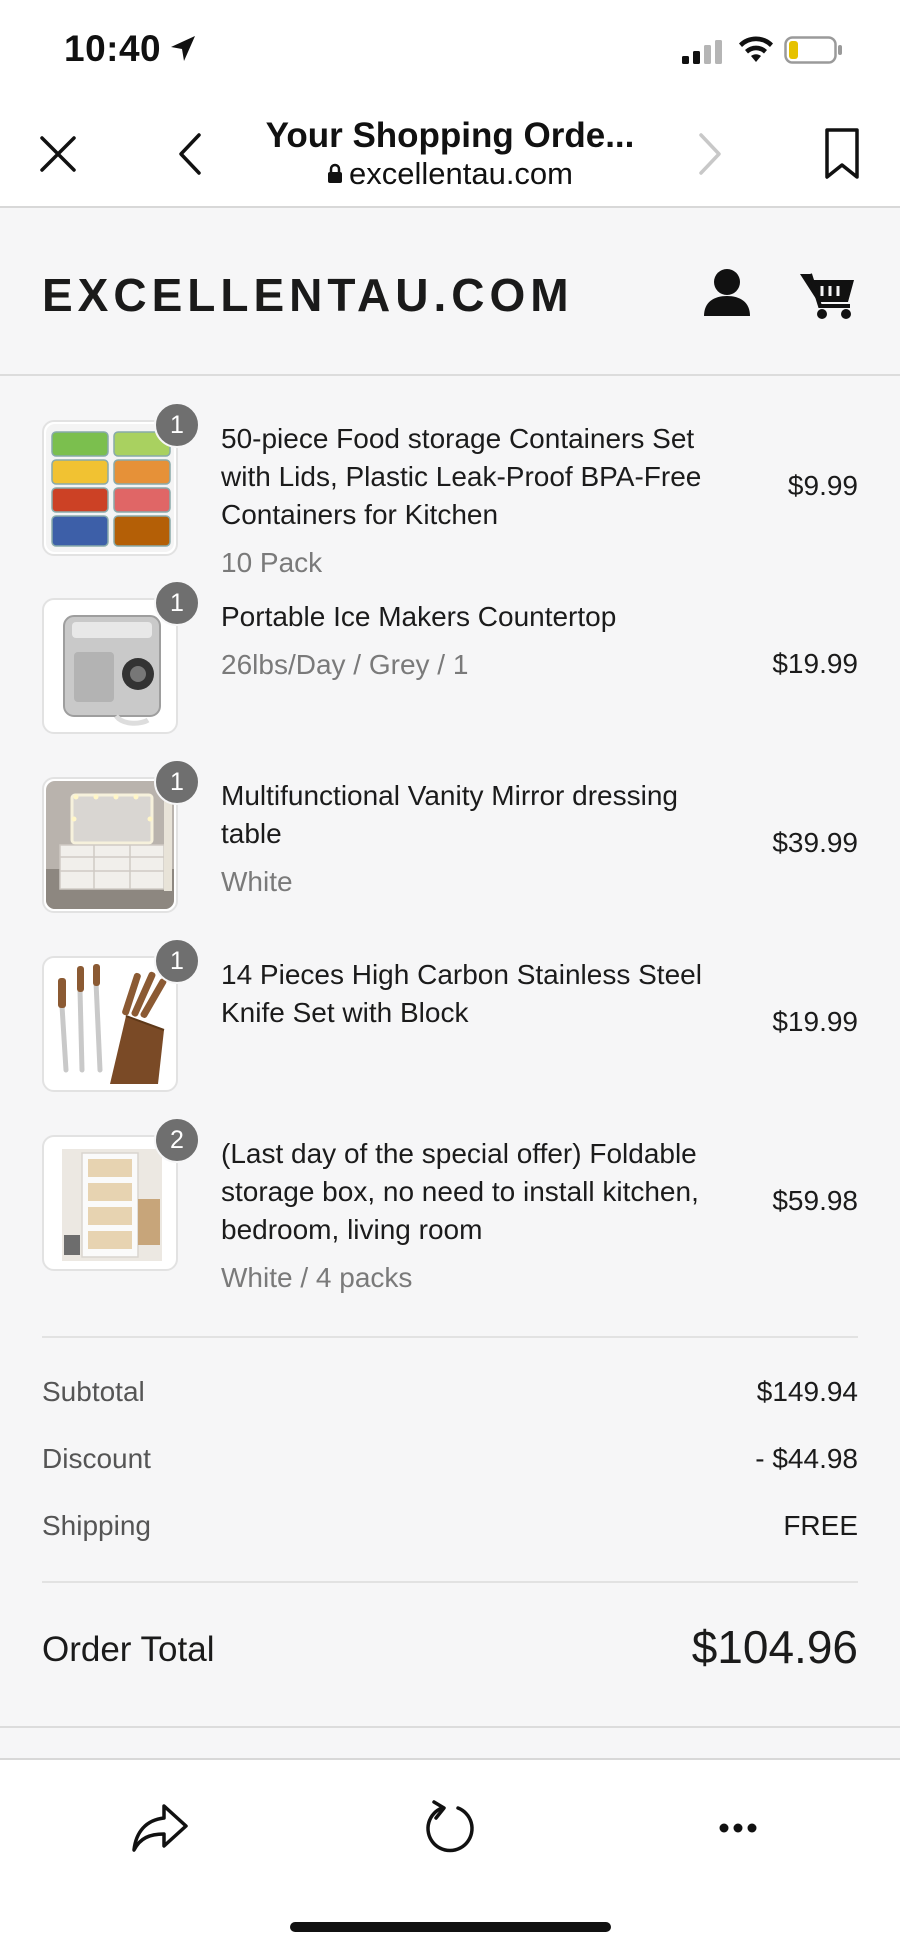 This screenshot has height=1947, width=900. What do you see at coordinates (177, 1140) in the screenshot?
I see `quantity-badge: 2` at bounding box center [177, 1140].